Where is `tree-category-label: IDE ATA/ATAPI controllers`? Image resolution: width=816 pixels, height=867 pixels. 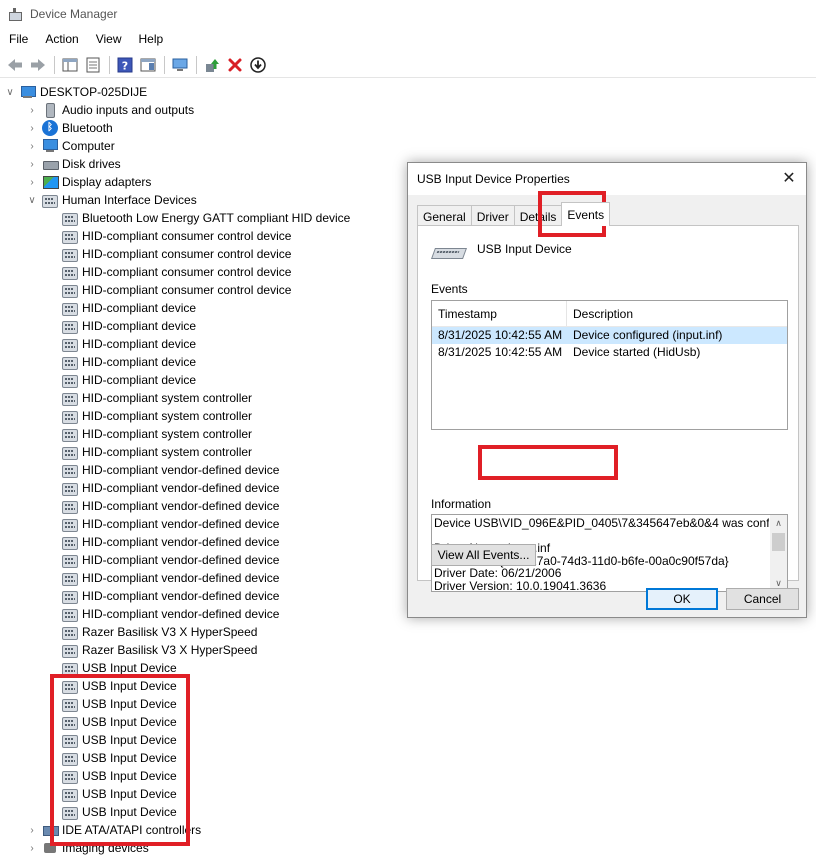 tree-category-label: IDE ATA/ATAPI controllers is located at coordinates (132, 830).